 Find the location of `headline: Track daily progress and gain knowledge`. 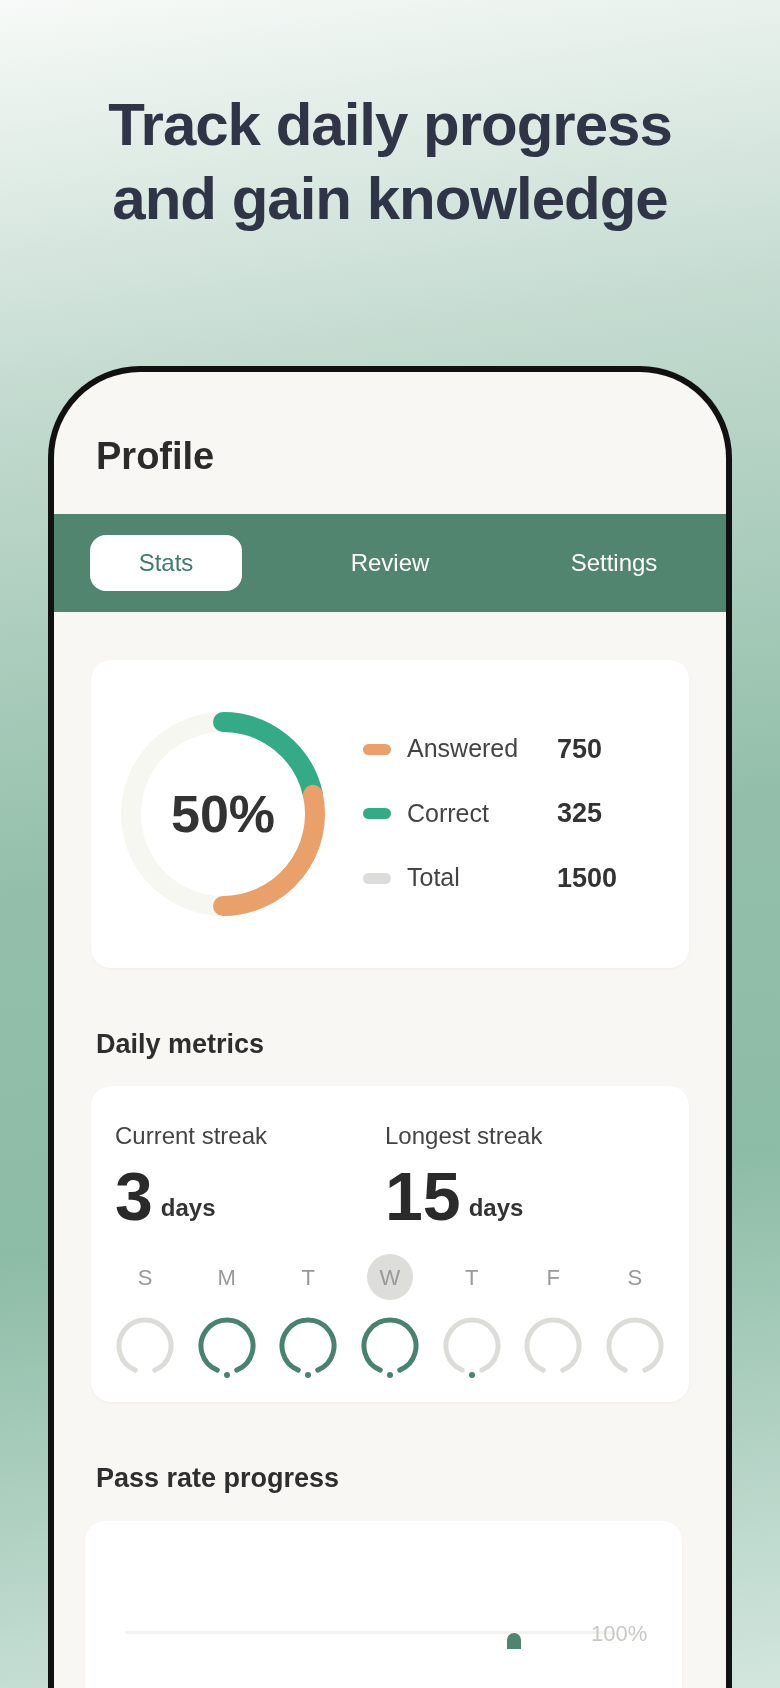

headline: Track daily progress and gain knowledge is located at coordinates (390, 162).